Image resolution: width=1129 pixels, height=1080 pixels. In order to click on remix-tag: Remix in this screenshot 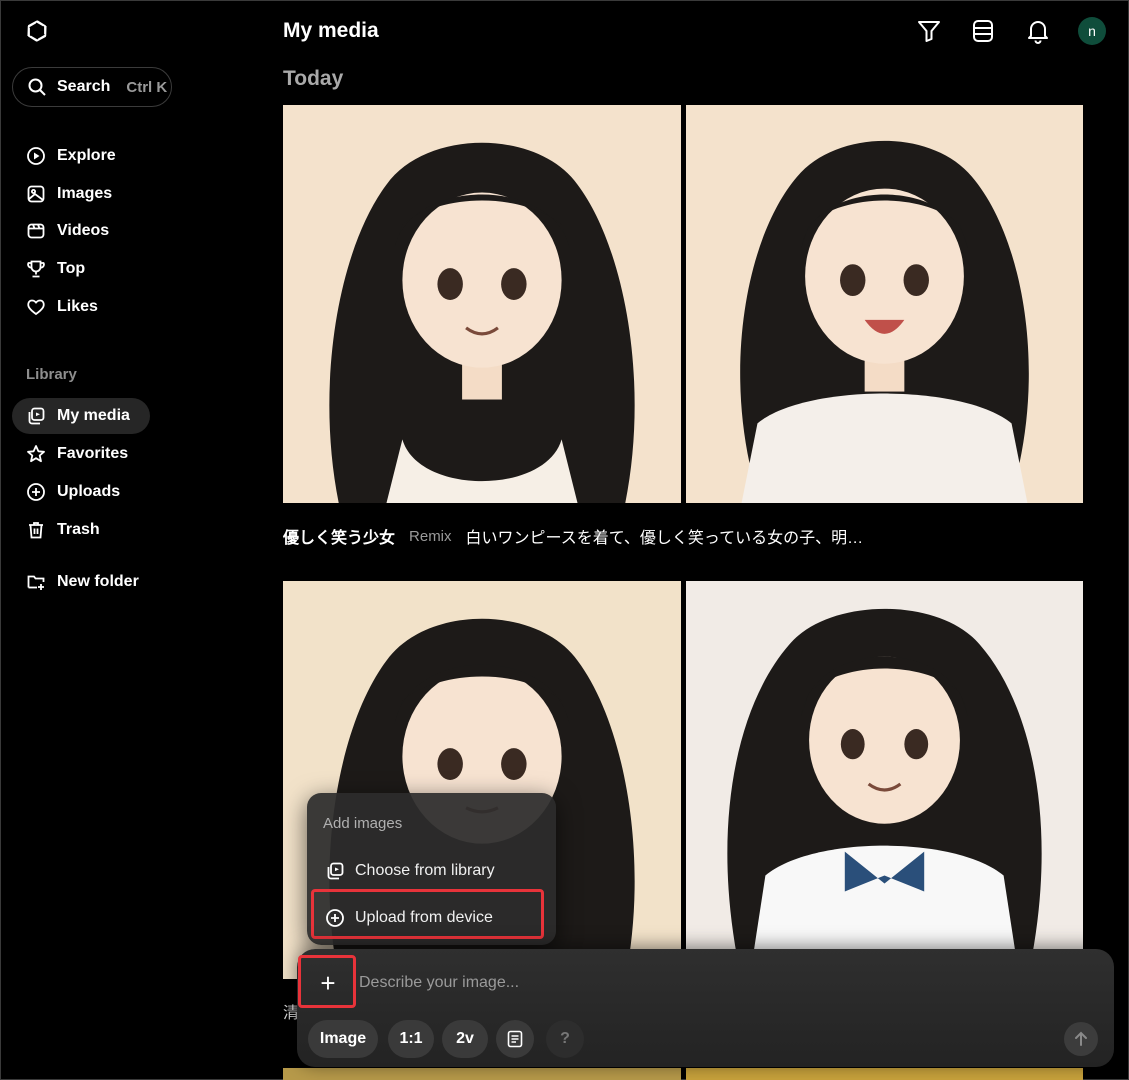, I will do `click(430, 536)`.